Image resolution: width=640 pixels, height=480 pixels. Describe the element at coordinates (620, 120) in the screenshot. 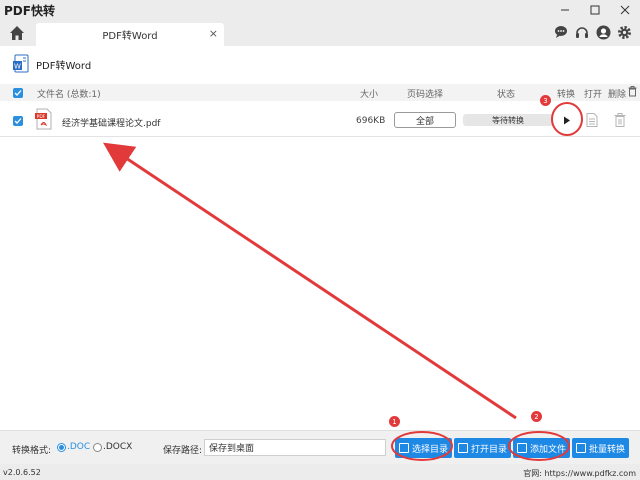

I see `delete-row-icon` at that location.